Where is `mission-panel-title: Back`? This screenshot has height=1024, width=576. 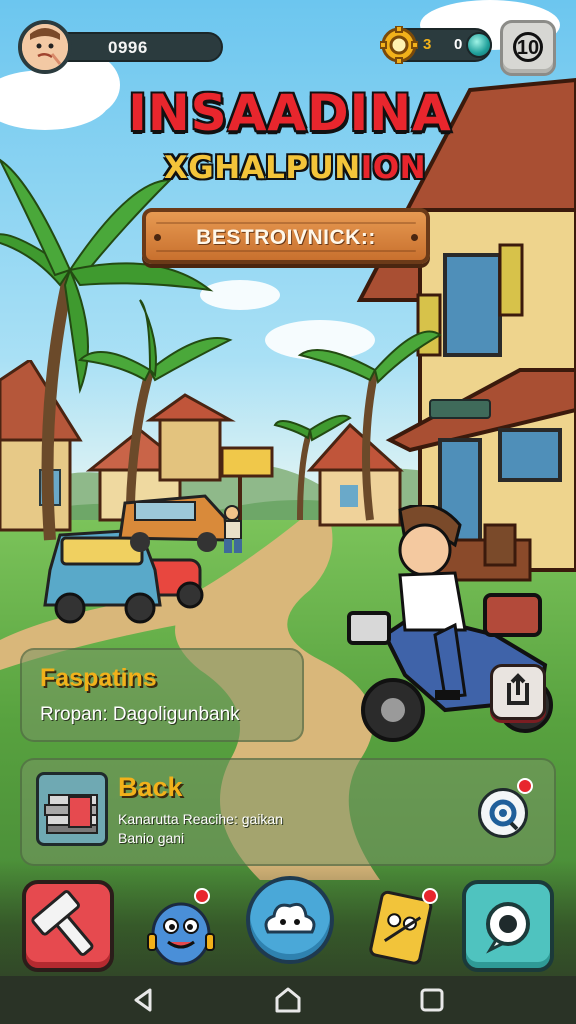
mission-panel-title: Back is located at coordinates (150, 787).